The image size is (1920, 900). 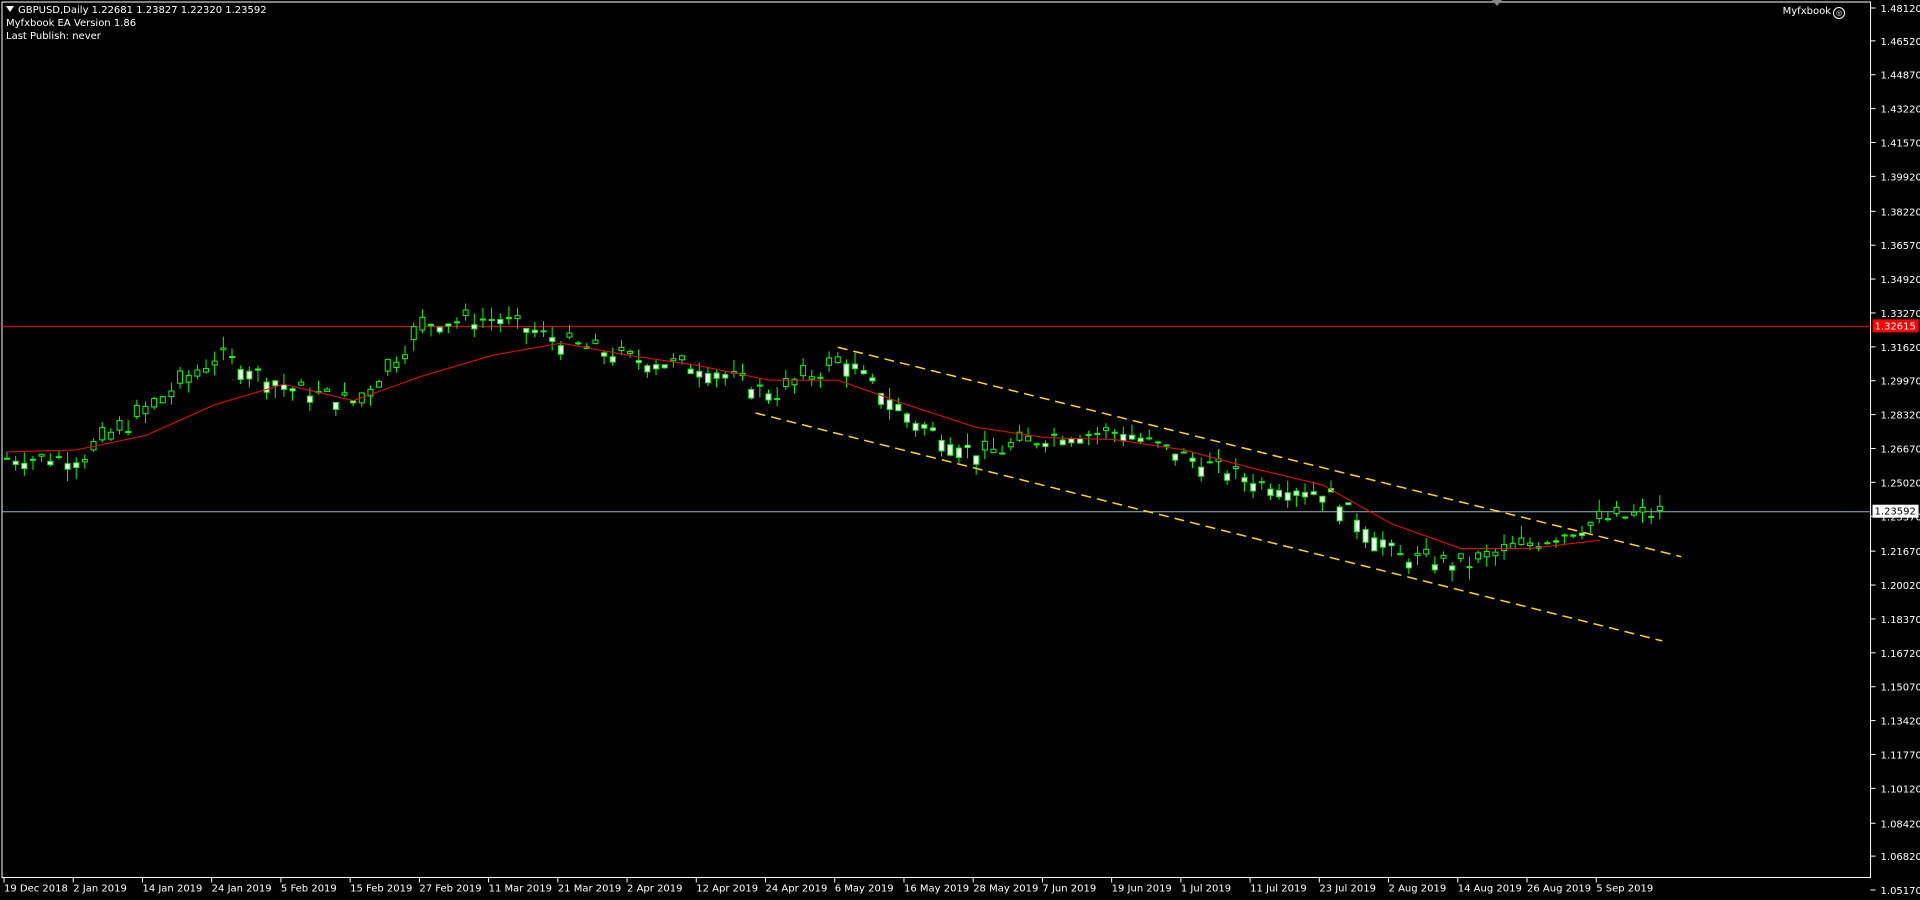 What do you see at coordinates (1814, 12) in the screenshot?
I see `myfxbook-brand: Myfxbook ◎` at bounding box center [1814, 12].